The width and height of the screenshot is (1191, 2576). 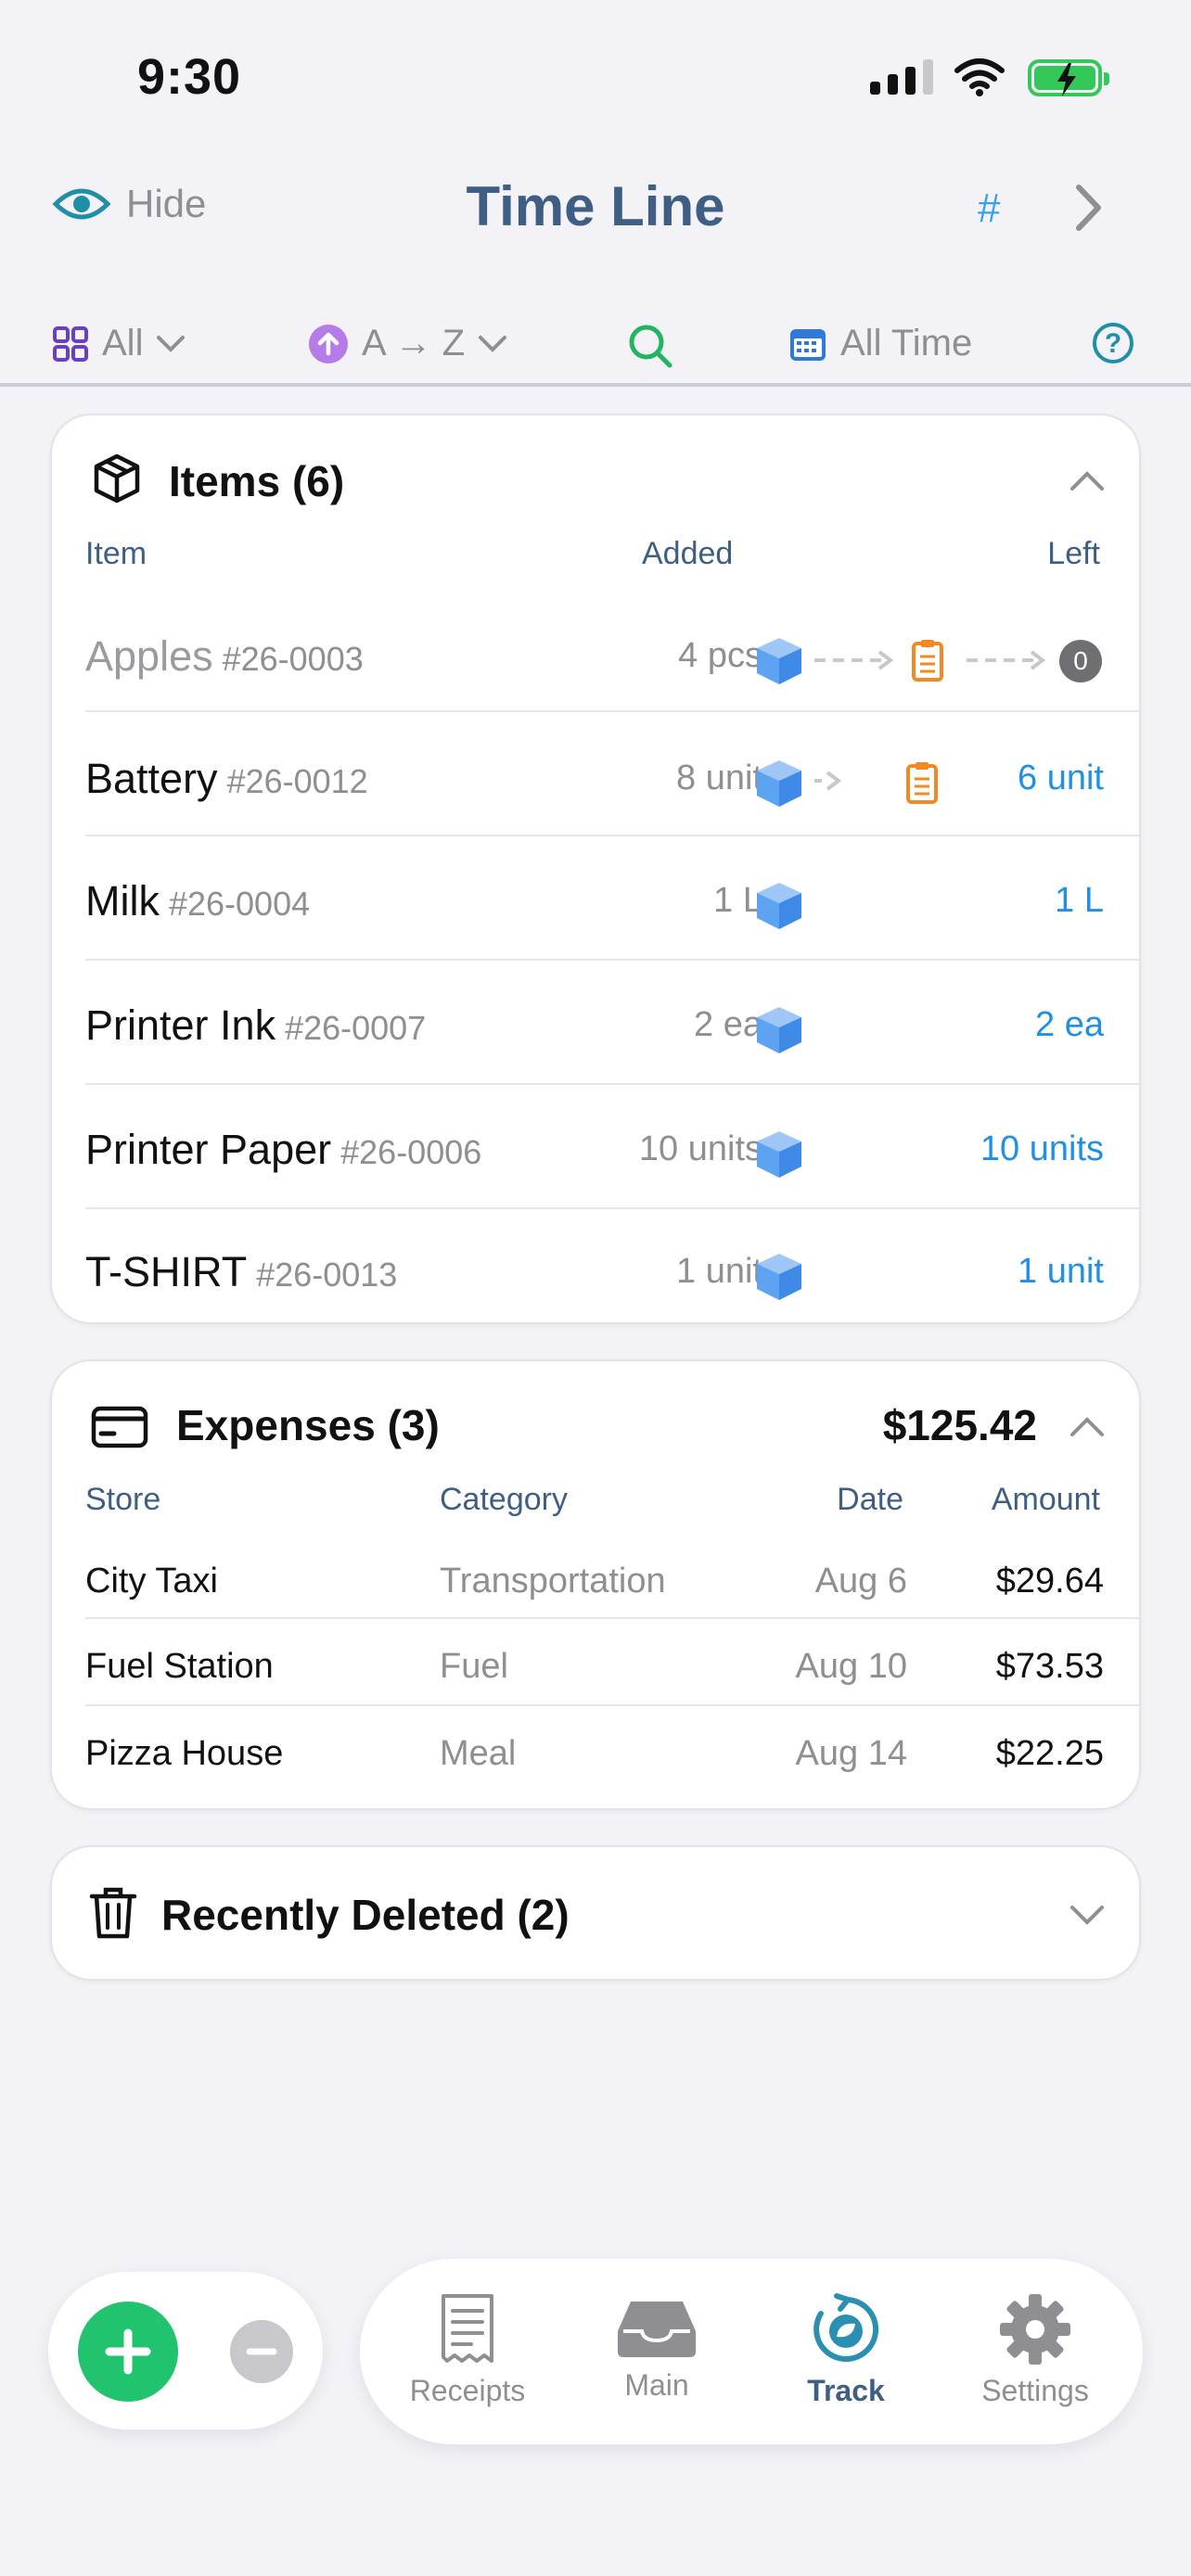 I want to click on search-icon, so click(x=650, y=346).